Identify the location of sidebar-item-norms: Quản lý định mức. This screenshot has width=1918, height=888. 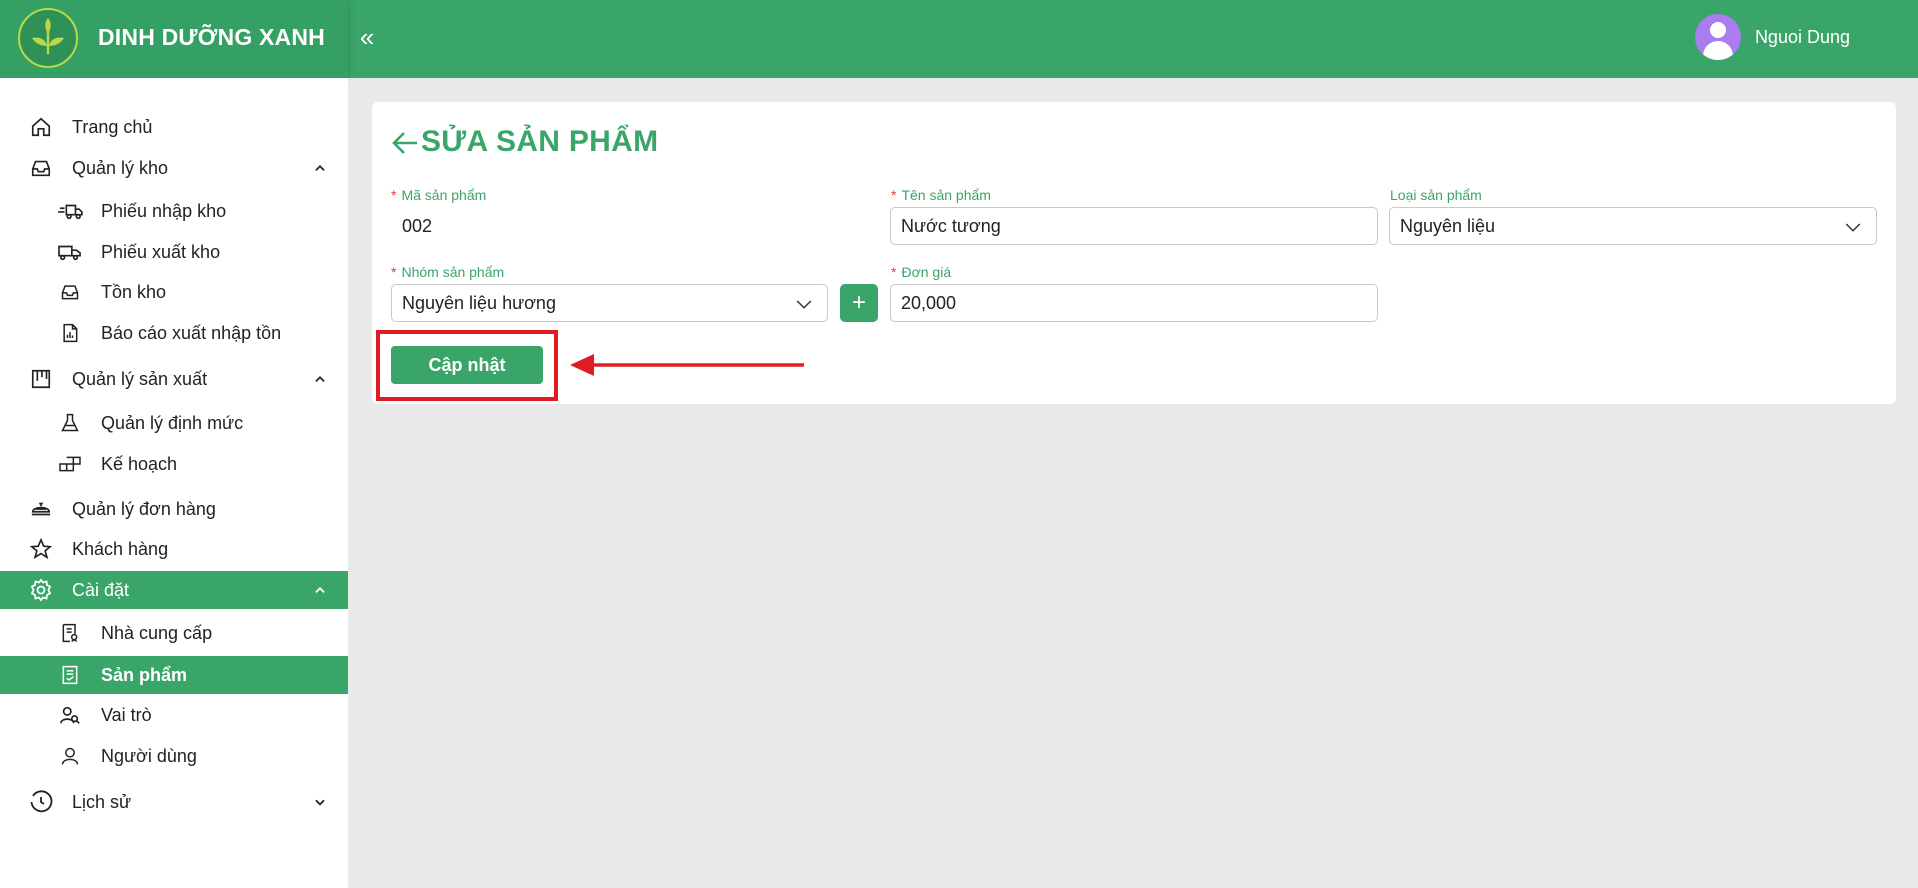
(174, 423).